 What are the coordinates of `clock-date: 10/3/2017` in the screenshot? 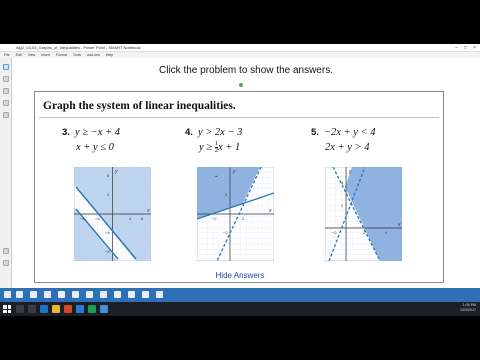 It's located at (468, 310).